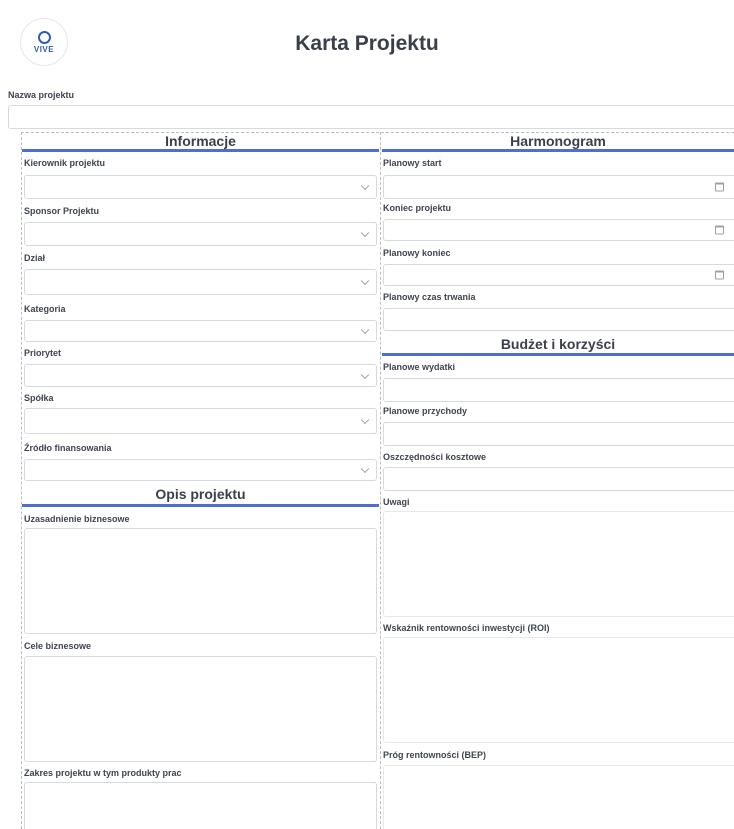 The image size is (734, 829). Describe the element at coordinates (412, 163) in the screenshot. I see `planned-start-label: Planowy start` at that location.